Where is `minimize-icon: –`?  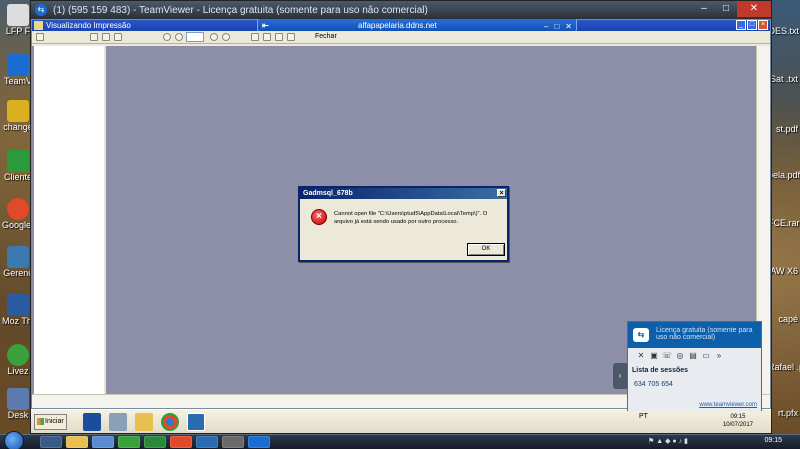
minimize-icon: – is located at coordinates (704, 9).